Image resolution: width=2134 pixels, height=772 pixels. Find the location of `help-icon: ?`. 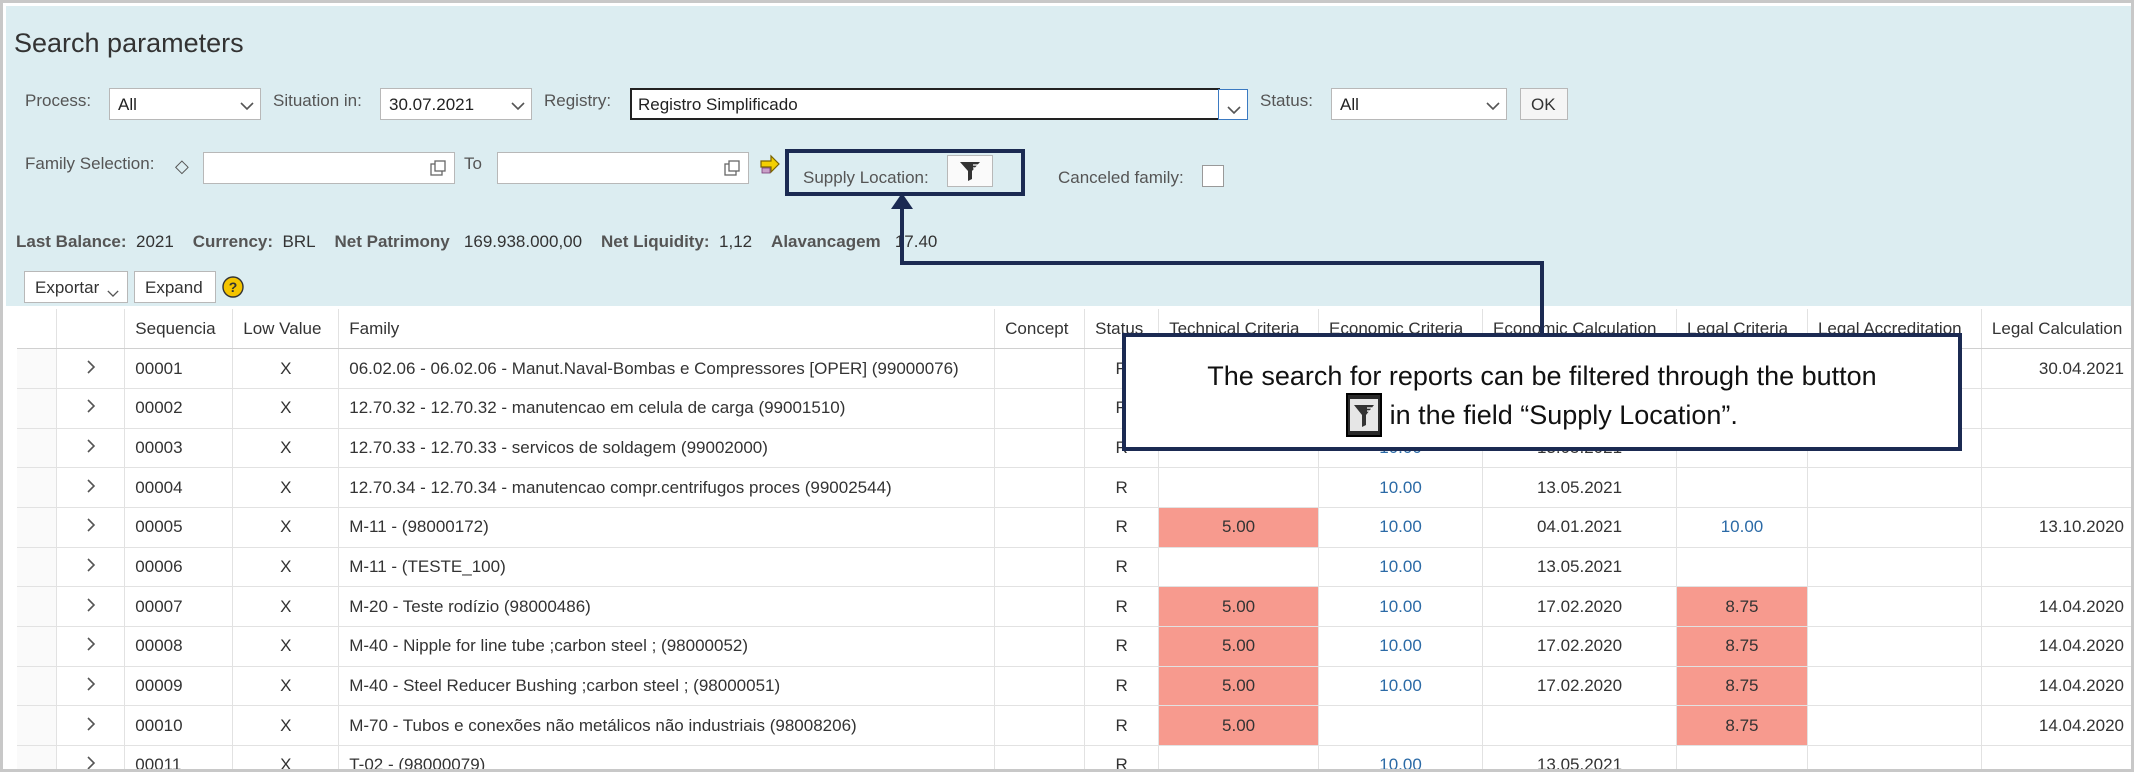

help-icon: ? is located at coordinates (233, 289).